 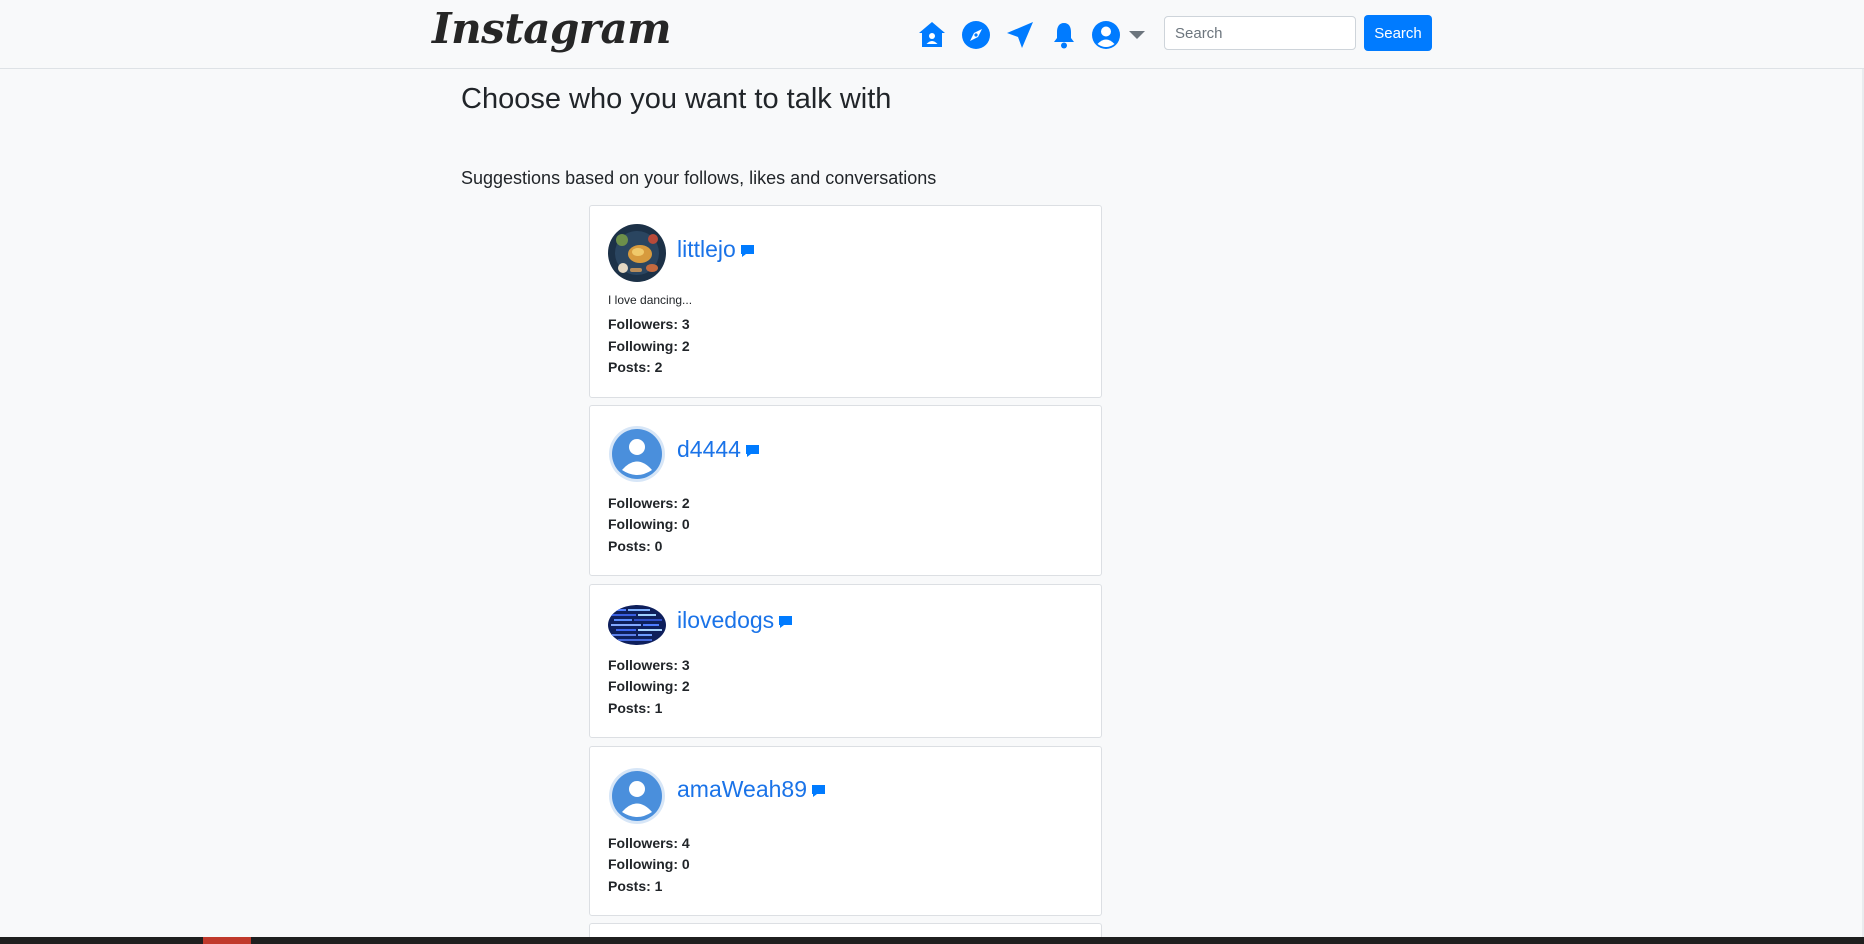 What do you see at coordinates (1064, 35) in the screenshot?
I see `bell-icon` at bounding box center [1064, 35].